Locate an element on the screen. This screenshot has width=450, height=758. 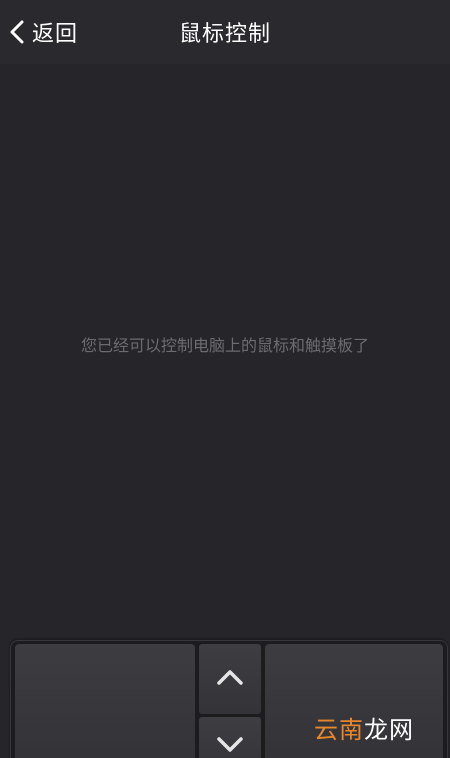
watermark-part1: 云南 is located at coordinates (339, 730).